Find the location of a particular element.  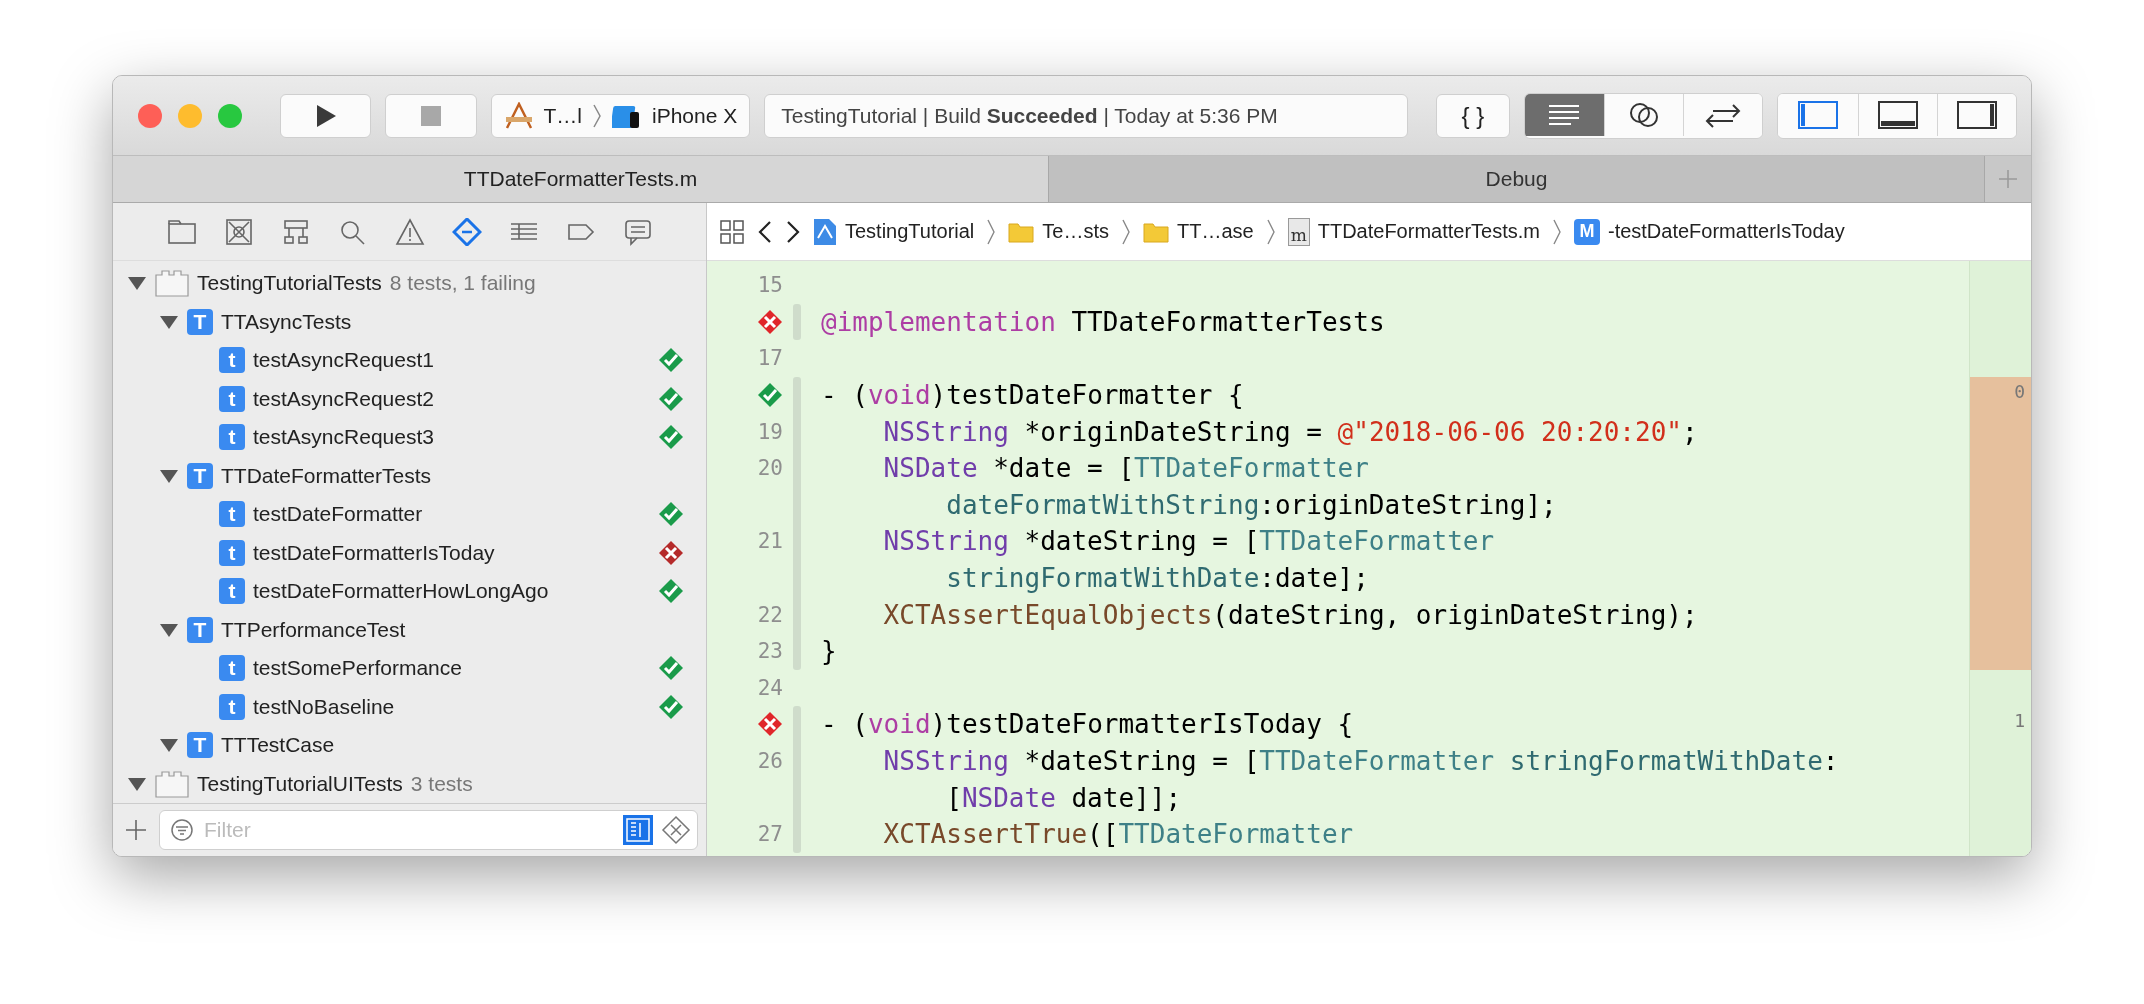

line-number: 15 is located at coordinates (770, 285).